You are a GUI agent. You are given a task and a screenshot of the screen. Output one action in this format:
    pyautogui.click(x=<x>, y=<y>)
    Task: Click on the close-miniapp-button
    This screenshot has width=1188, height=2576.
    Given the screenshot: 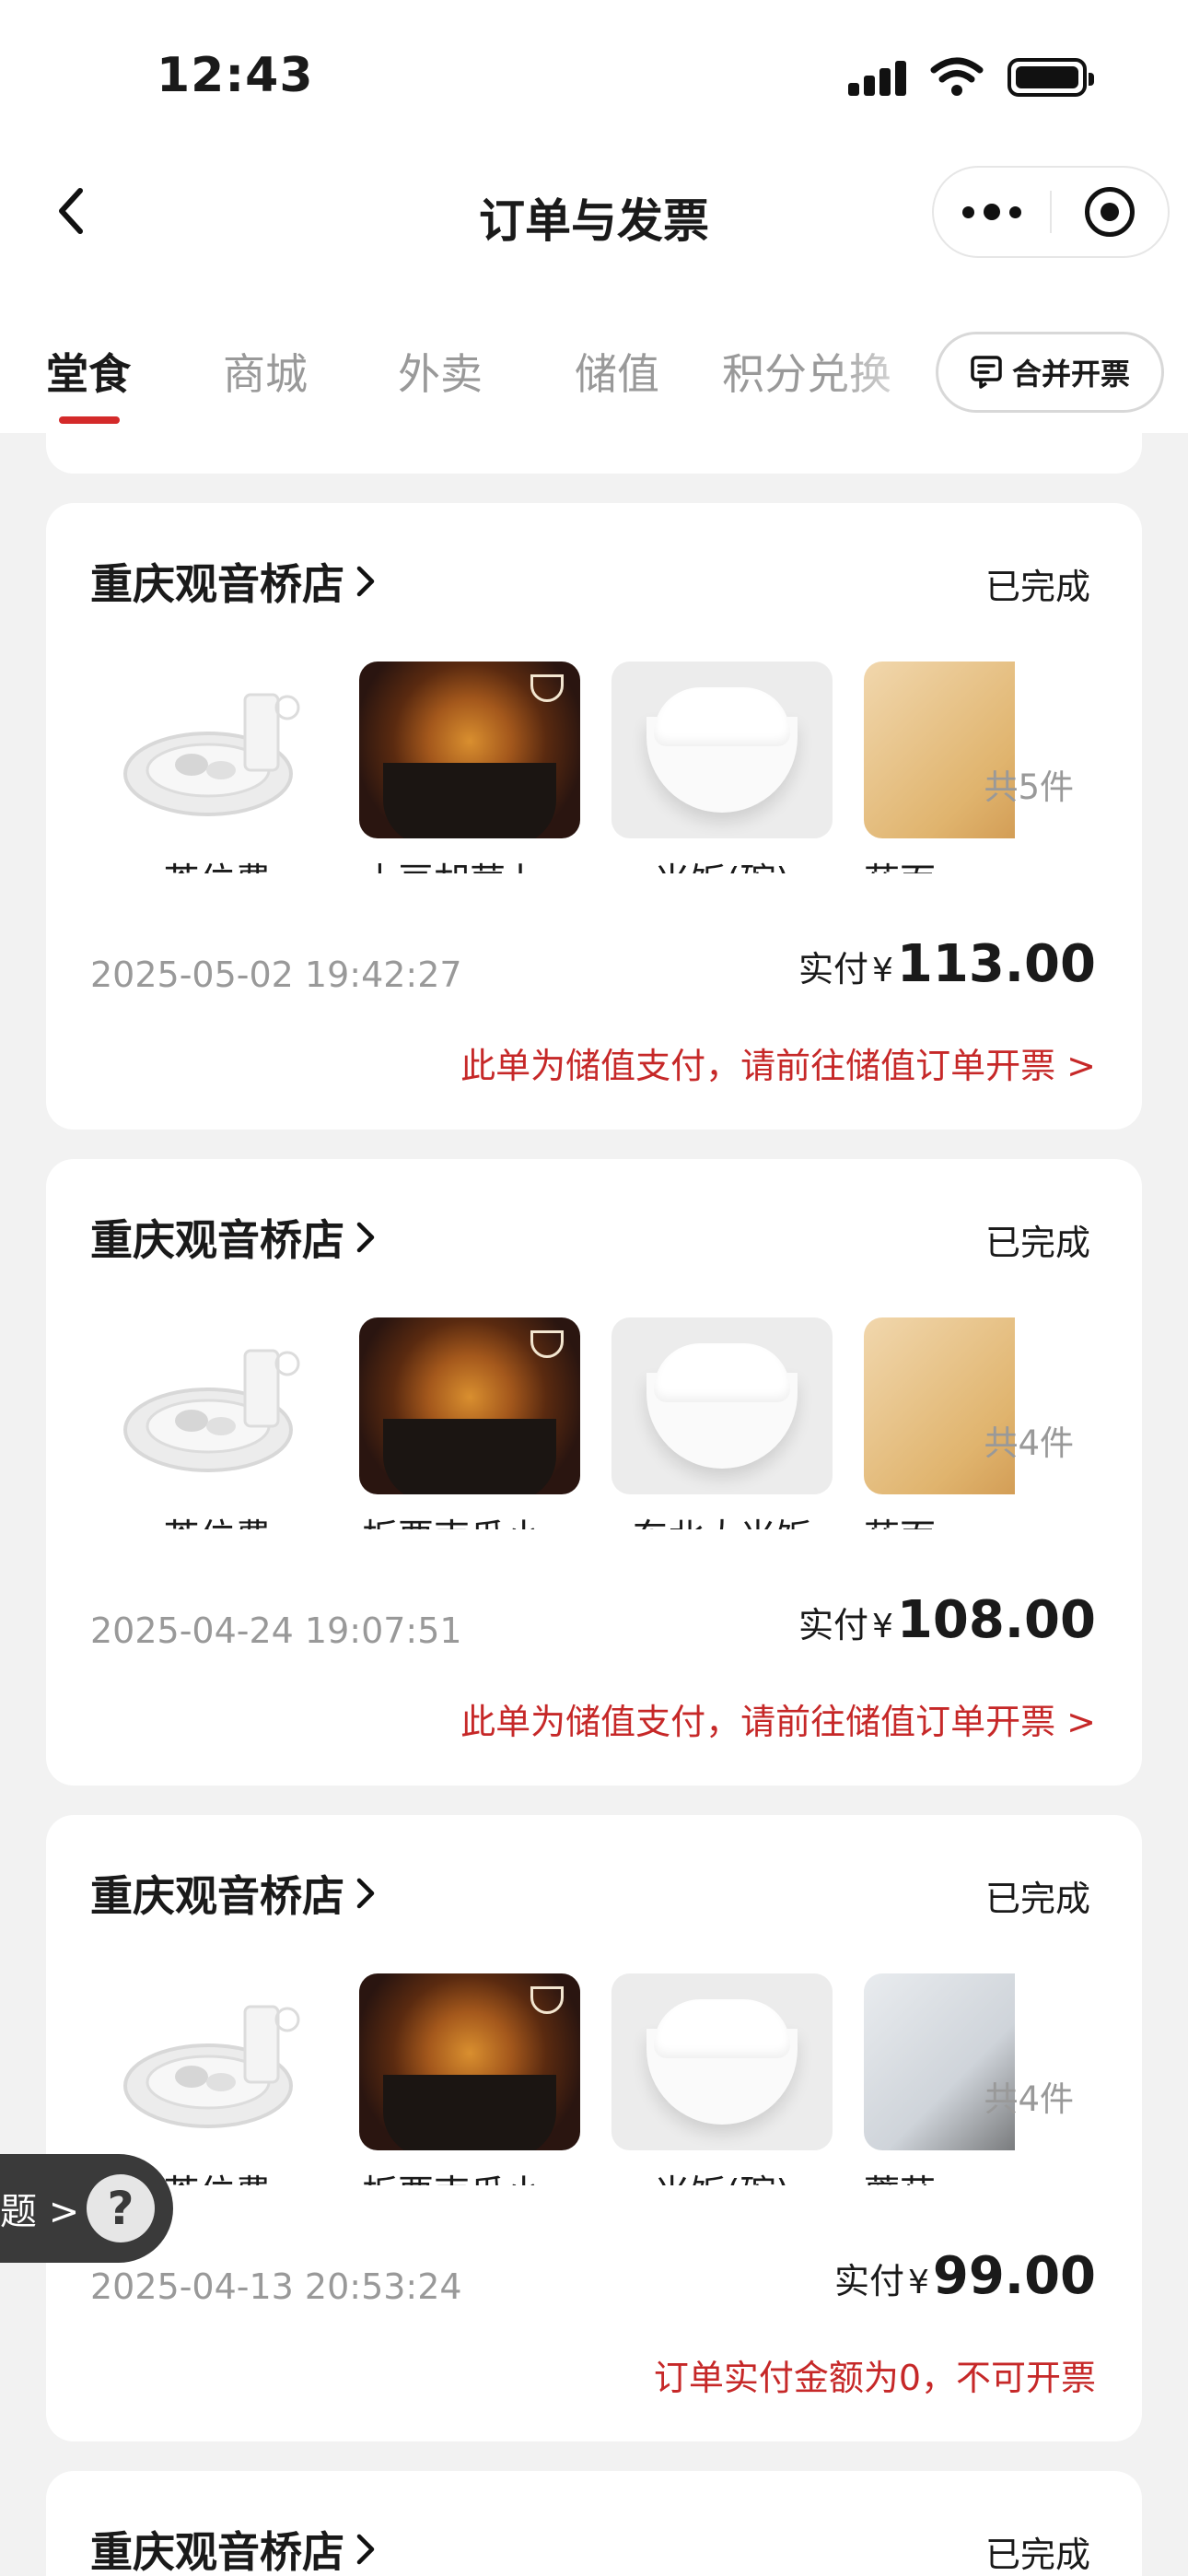 What is the action you would take?
    pyautogui.click(x=1110, y=212)
    